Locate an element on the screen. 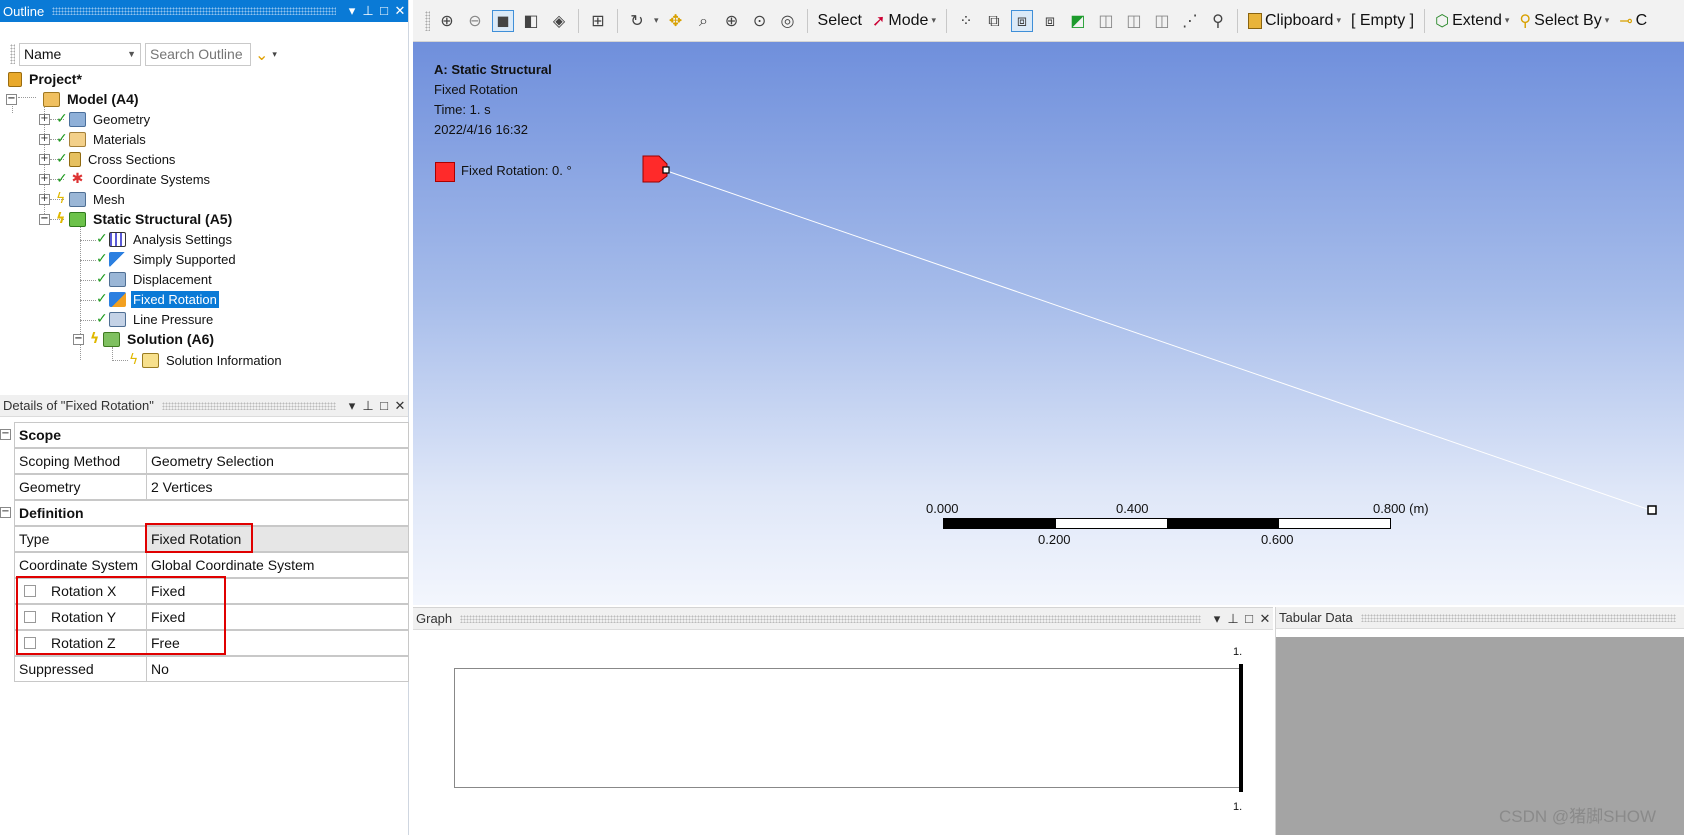  extend-button: ⬡ Extend ▾ is located at coordinates (1472, 20).